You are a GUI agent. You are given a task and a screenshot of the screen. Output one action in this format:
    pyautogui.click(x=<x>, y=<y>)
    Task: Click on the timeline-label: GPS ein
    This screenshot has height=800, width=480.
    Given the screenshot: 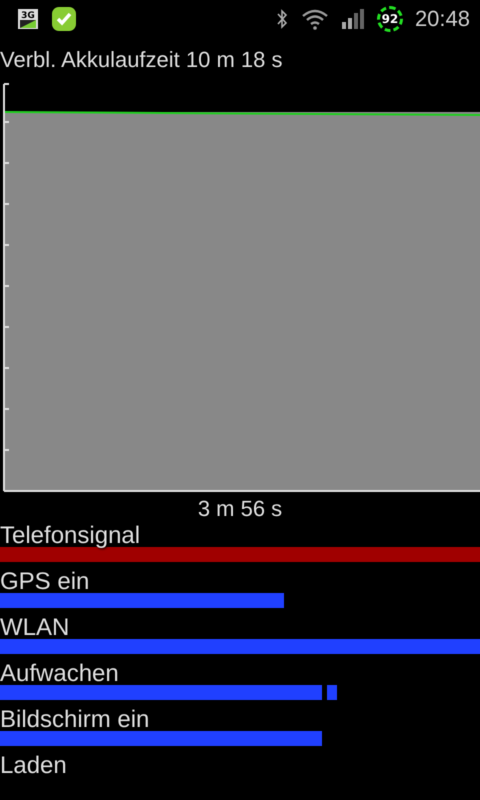 What is the action you would take?
    pyautogui.click(x=45, y=581)
    